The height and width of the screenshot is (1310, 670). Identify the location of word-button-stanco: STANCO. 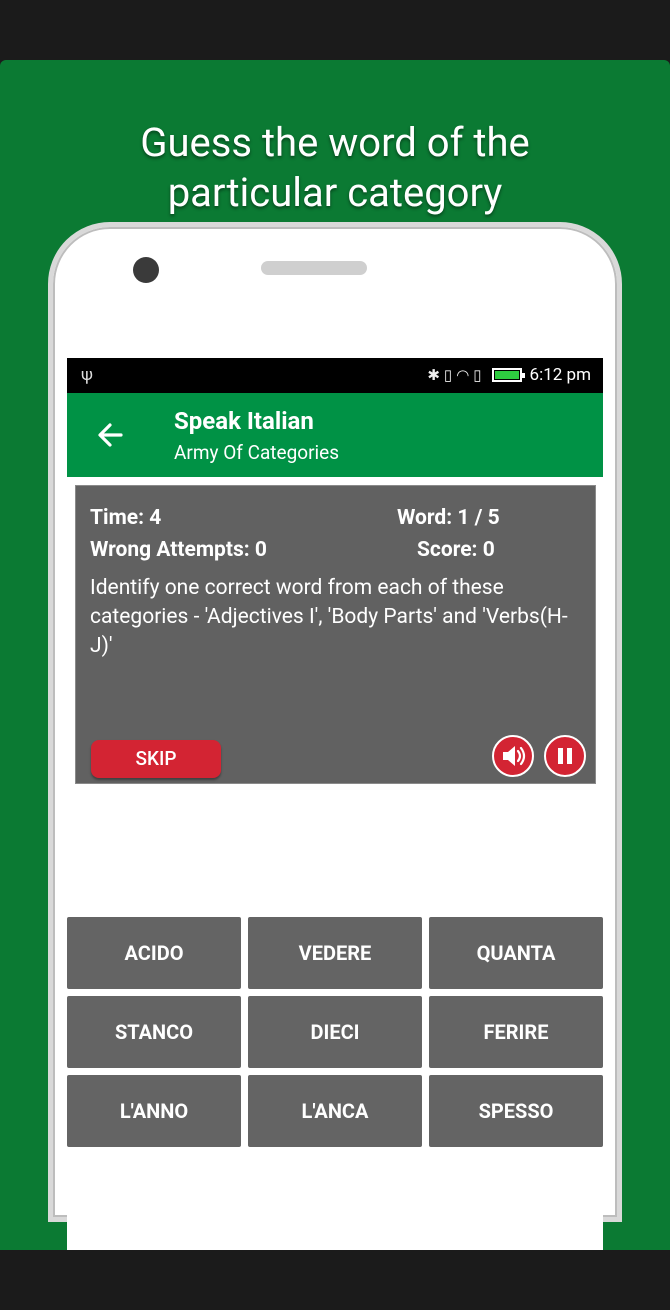
(154, 1032).